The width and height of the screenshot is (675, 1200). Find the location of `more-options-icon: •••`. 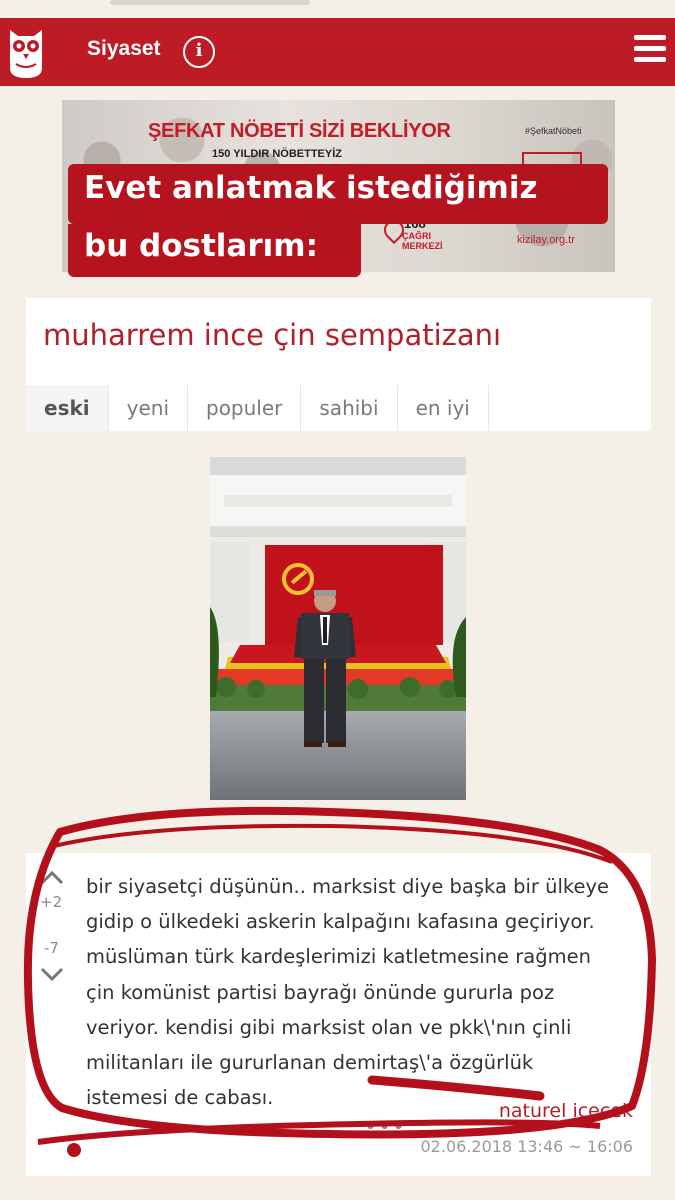

more-options-icon: ••• is located at coordinates (385, 1127).